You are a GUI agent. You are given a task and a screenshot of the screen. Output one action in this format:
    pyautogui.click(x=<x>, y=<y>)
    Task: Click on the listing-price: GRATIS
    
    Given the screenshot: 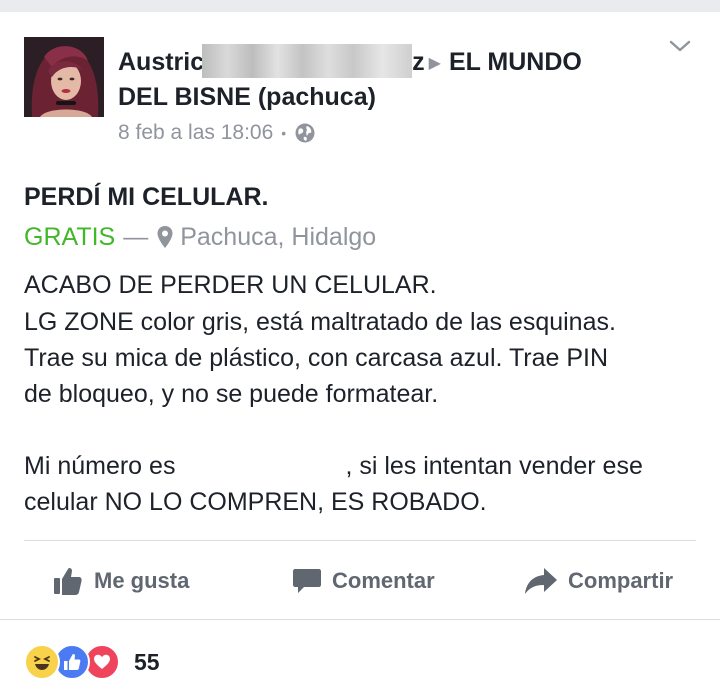 What is the action you would take?
    pyautogui.click(x=70, y=237)
    